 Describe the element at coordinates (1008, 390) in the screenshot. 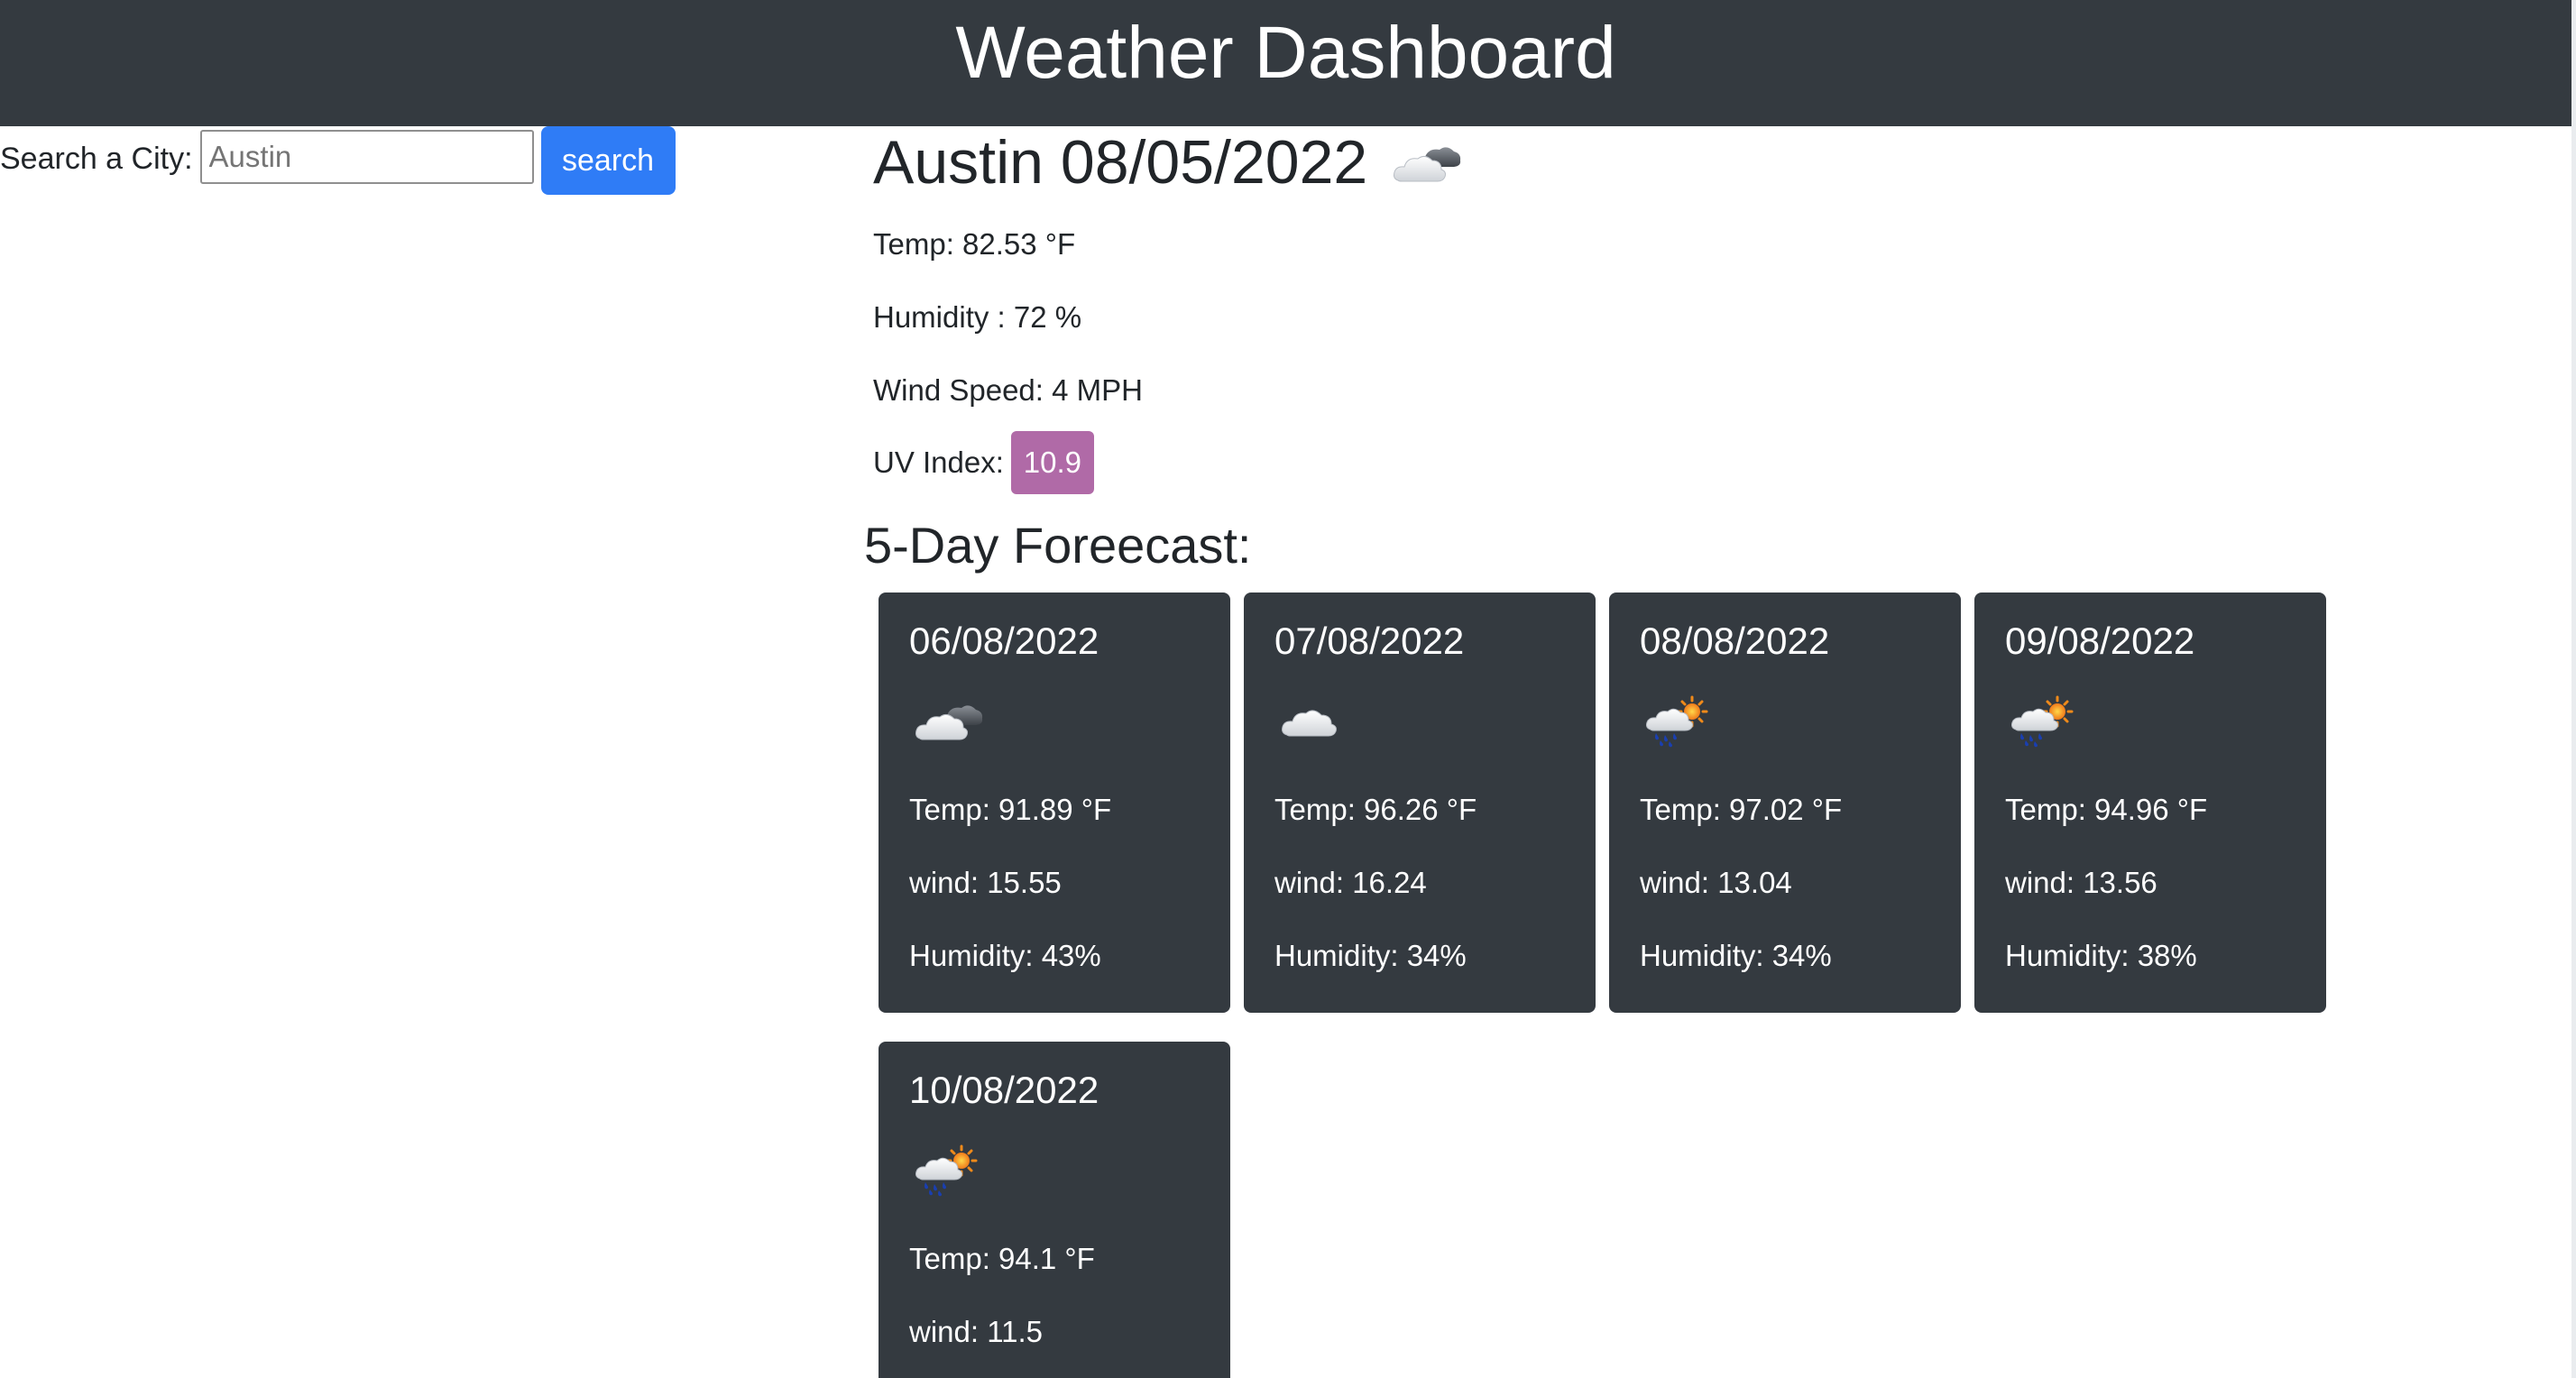

I see `current-wind: Wind Speed: 4 MPH` at that location.